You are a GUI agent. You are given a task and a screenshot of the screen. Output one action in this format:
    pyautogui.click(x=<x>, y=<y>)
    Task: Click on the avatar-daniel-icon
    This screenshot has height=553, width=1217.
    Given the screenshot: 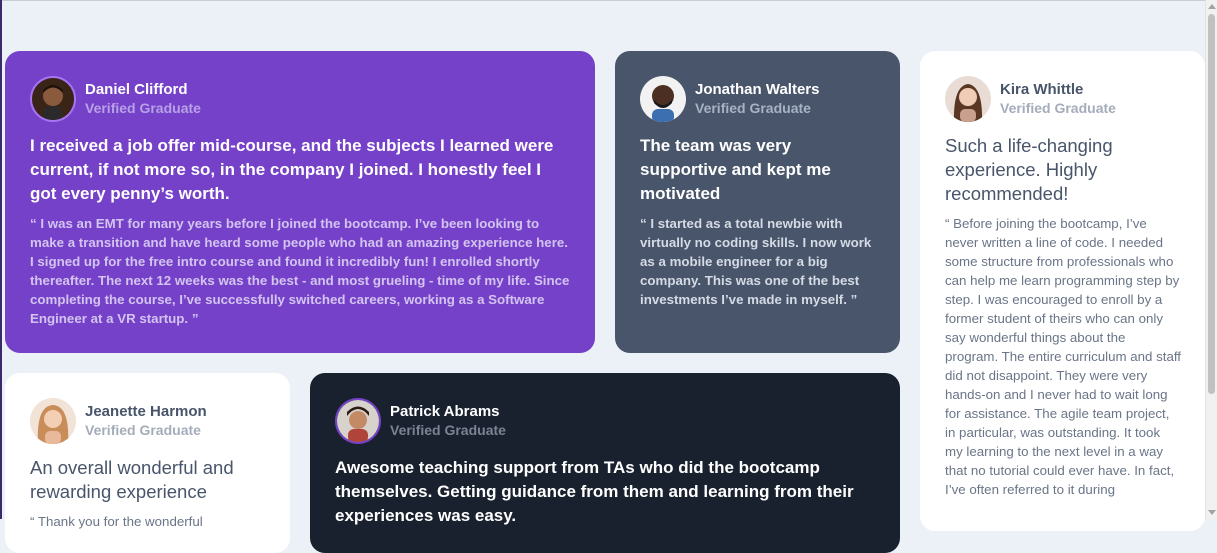 What is the action you would take?
    pyautogui.click(x=53, y=99)
    